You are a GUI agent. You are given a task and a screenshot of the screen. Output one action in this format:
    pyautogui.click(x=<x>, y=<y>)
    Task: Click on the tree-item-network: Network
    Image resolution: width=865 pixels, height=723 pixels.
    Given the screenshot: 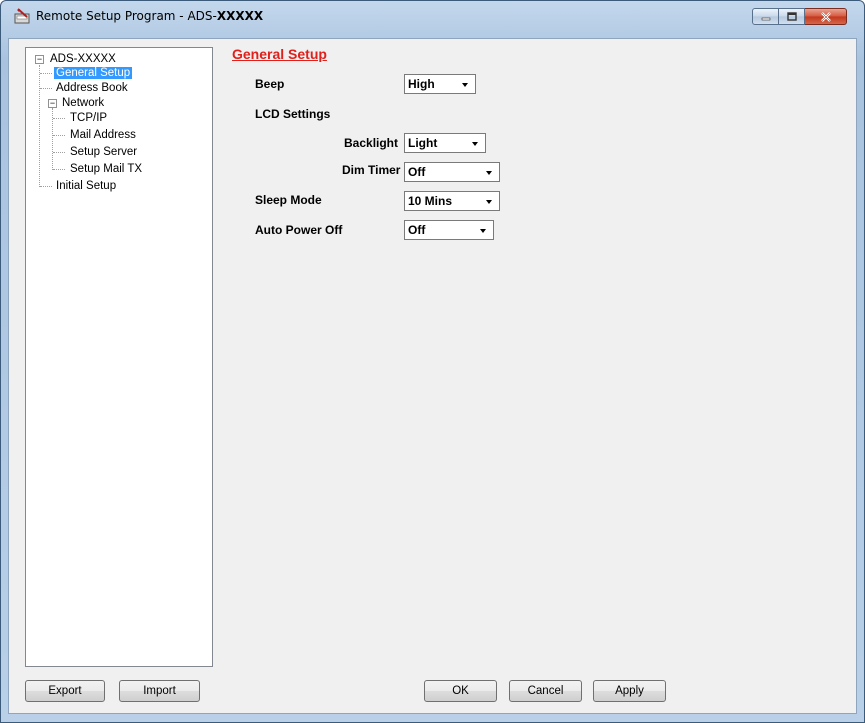 What is the action you would take?
    pyautogui.click(x=83, y=103)
    